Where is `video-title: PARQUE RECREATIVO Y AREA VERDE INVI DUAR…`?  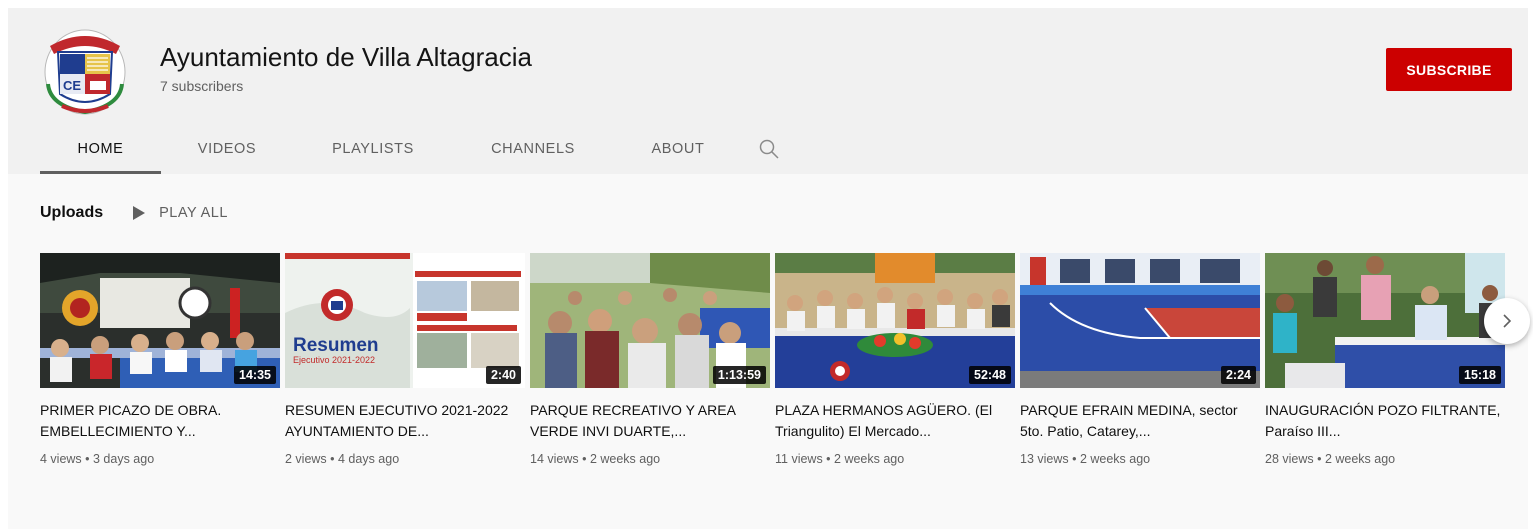
video-title: PARQUE RECREATIVO Y AREA VERDE INVI DUAR… is located at coordinates (650, 421).